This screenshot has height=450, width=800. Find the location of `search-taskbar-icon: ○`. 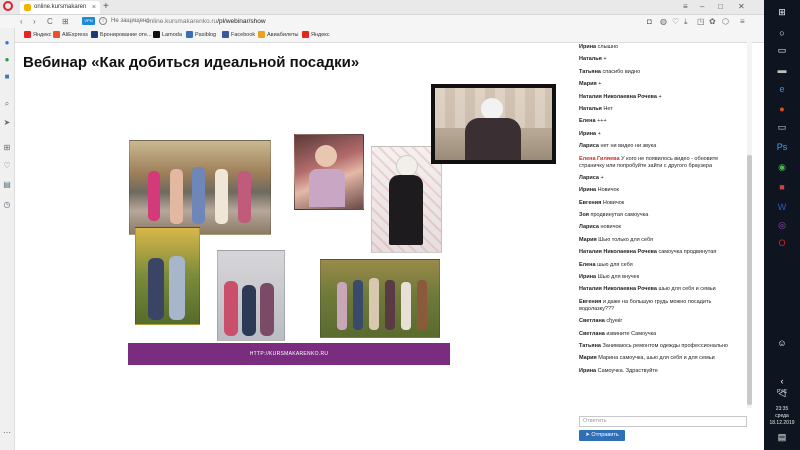

search-taskbar-icon: ○ is located at coordinates (782, 33).